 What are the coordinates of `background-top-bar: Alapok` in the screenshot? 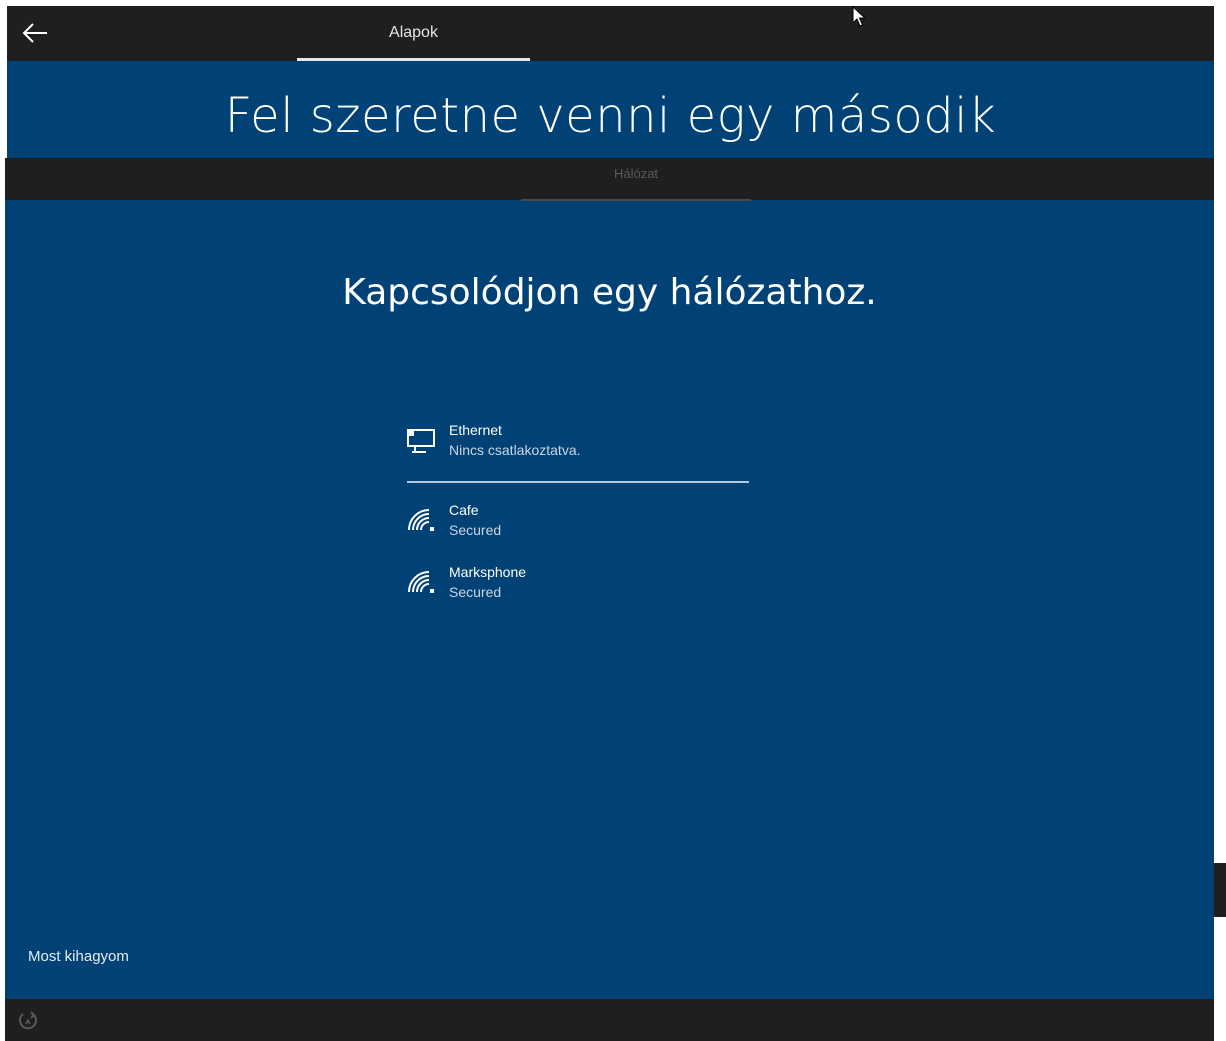 It's located at (610, 33).